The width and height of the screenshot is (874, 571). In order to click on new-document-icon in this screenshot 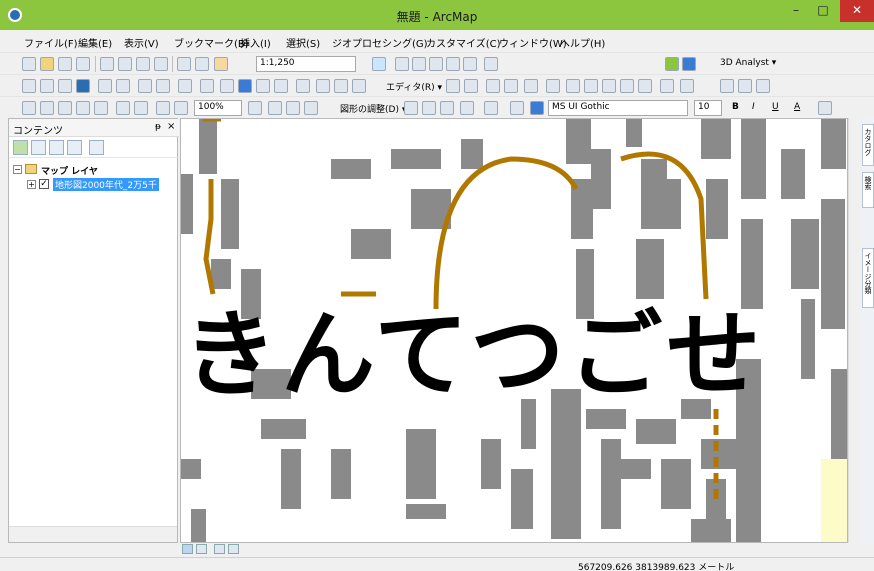, I will do `click(29, 64)`.